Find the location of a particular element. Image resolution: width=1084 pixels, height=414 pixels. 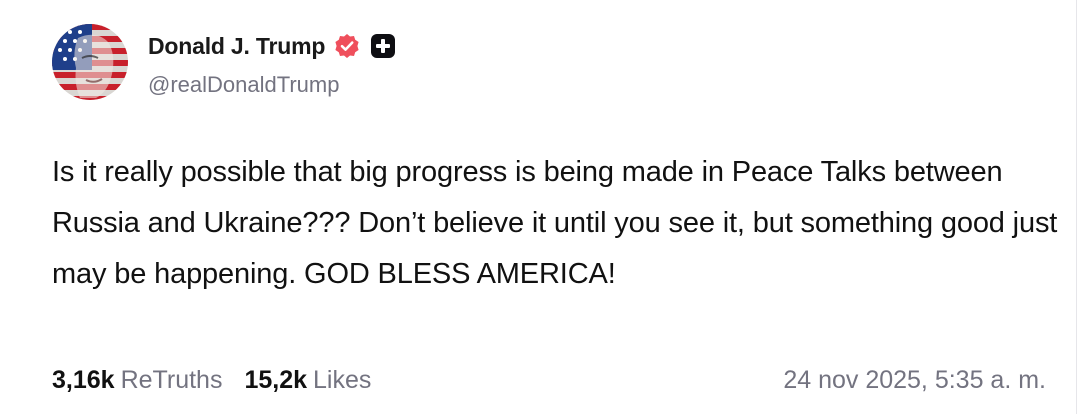

author-name-row: Donald J. Trump is located at coordinates (272, 46).